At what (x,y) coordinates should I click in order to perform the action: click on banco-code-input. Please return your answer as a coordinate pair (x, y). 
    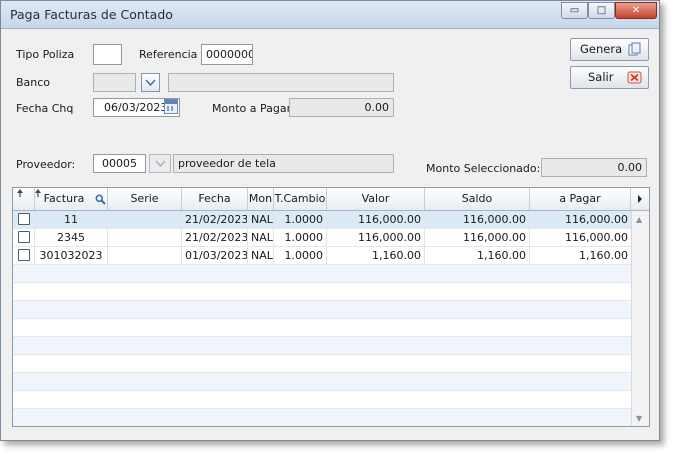
    Looking at the image, I should click on (114, 82).